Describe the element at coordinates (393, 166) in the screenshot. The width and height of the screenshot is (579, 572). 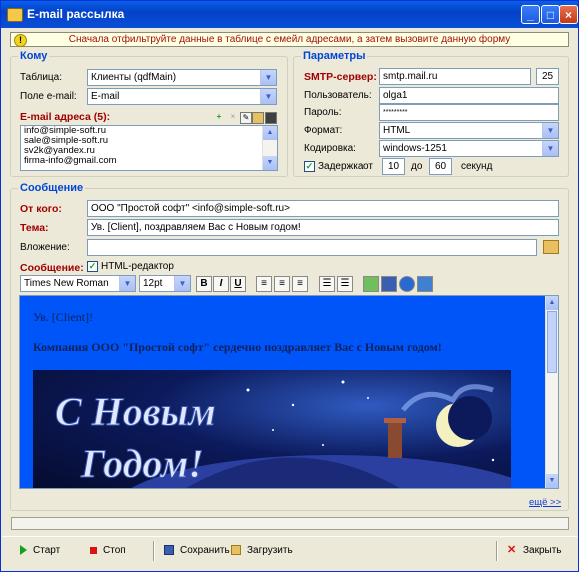
I see `delay-from-input: 10` at that location.